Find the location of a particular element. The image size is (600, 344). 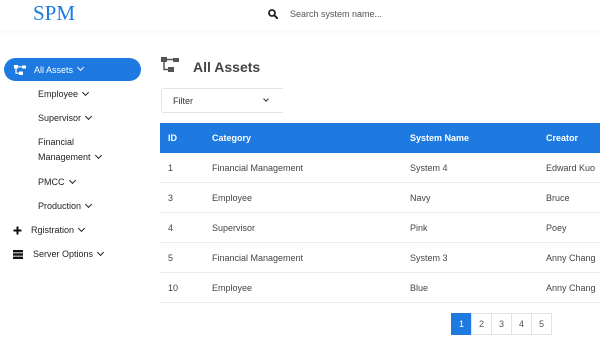

page-button-2: 2 is located at coordinates (481, 324).